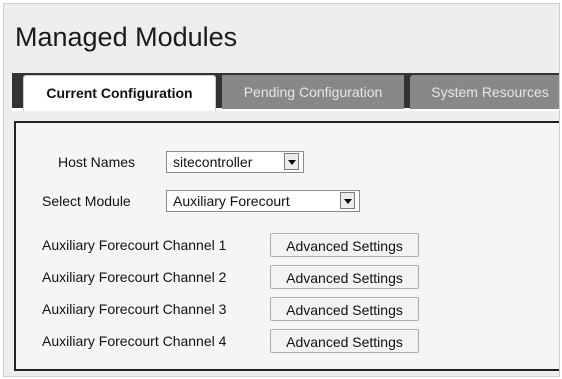 The width and height of the screenshot is (562, 379). I want to click on channel-4-label: Auxiliary Forecourt Channel 4, so click(134, 341).